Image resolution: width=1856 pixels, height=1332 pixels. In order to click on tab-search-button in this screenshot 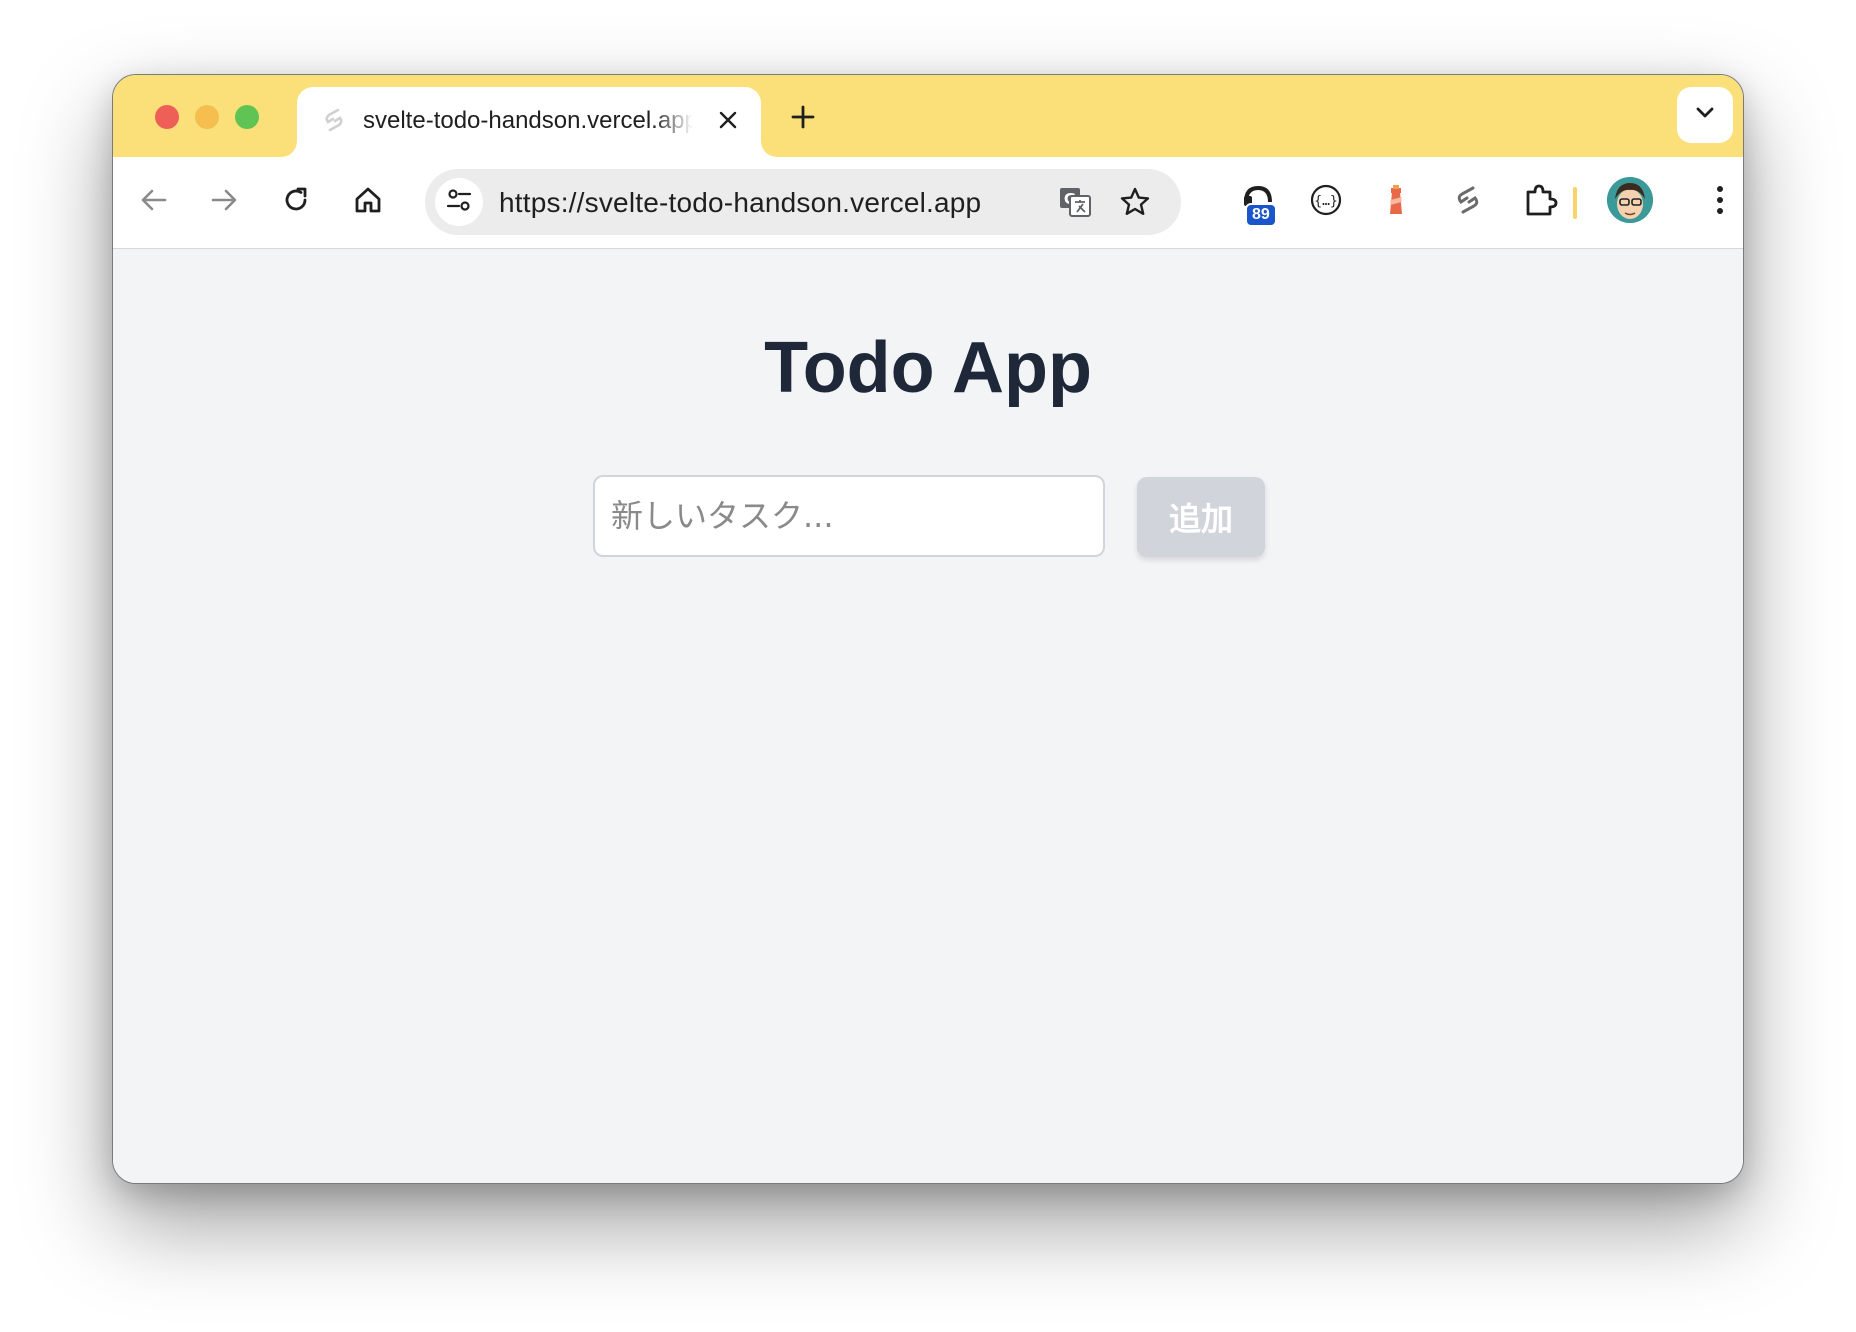, I will do `click(1705, 115)`.